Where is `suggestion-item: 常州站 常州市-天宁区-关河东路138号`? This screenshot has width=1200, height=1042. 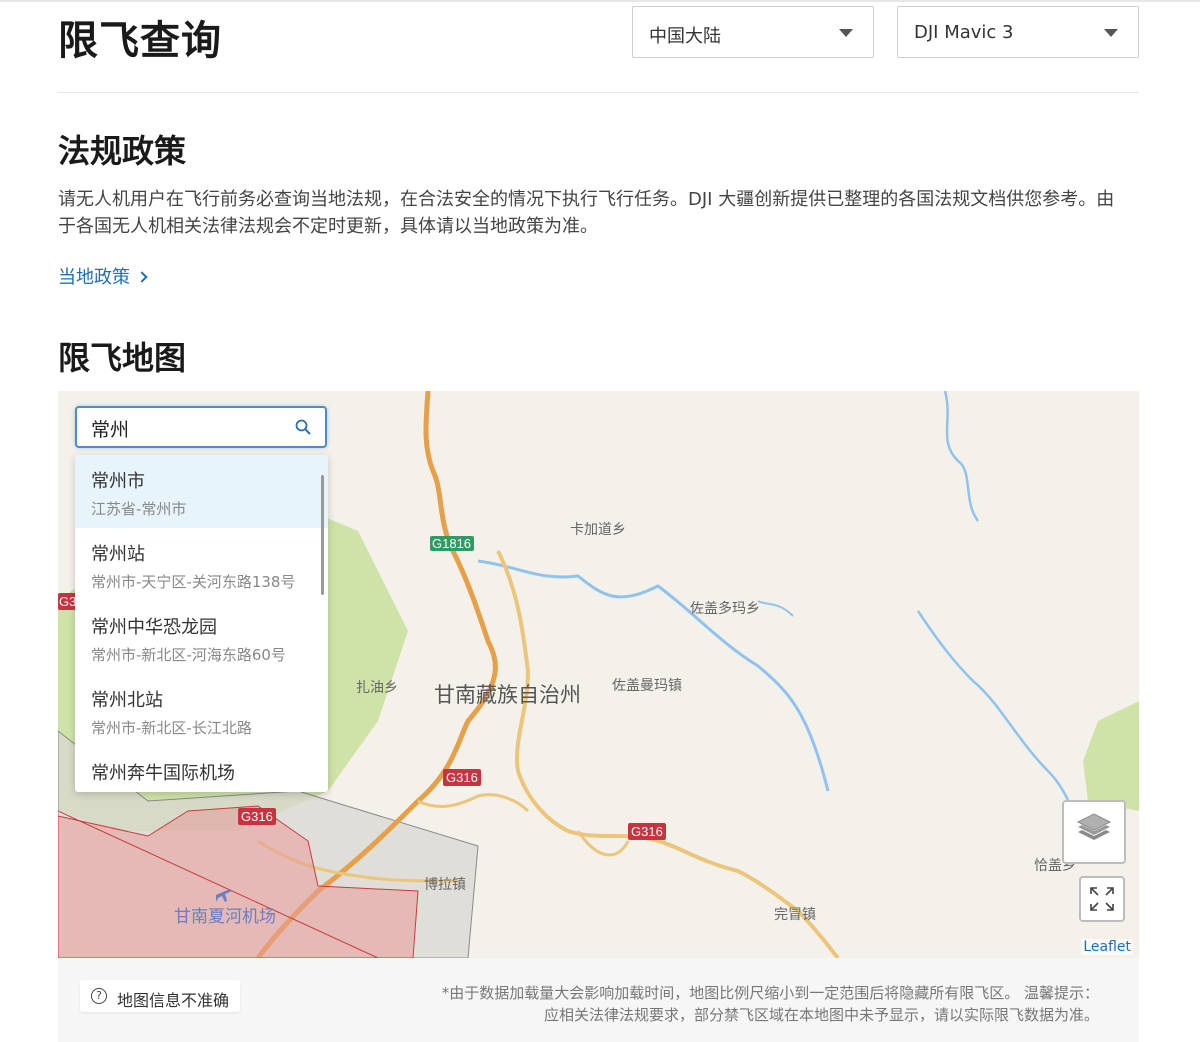
suggestion-item: 常州站 常州市-天宁区-关河东路138号 is located at coordinates (201, 564).